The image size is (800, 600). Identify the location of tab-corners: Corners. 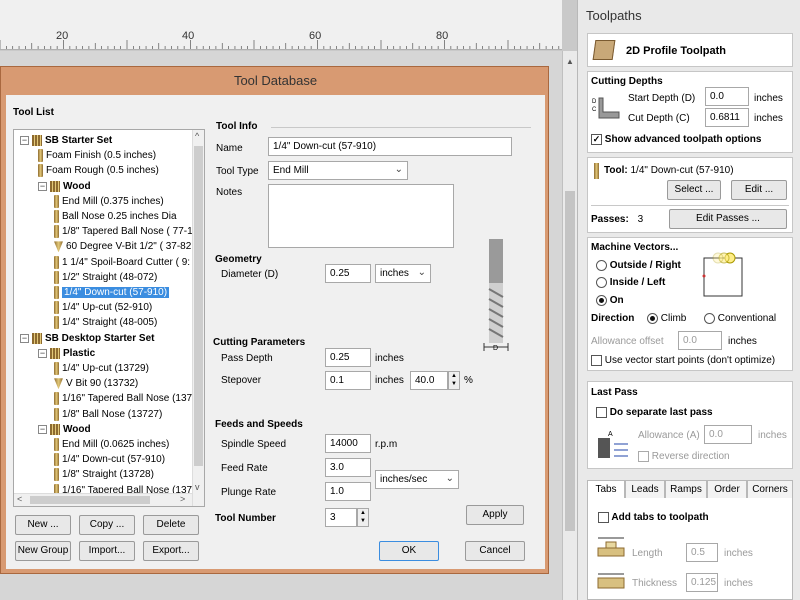
(770, 489).